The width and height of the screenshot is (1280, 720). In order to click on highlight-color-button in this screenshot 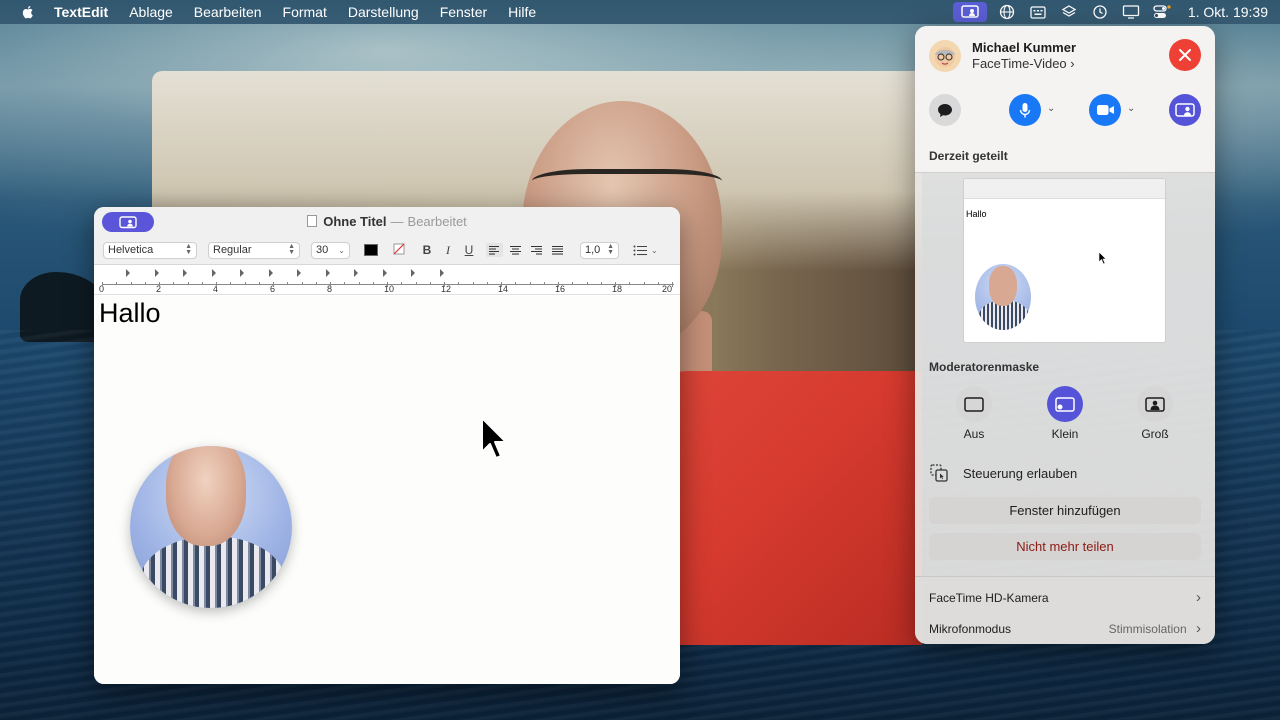, I will do `click(399, 250)`.